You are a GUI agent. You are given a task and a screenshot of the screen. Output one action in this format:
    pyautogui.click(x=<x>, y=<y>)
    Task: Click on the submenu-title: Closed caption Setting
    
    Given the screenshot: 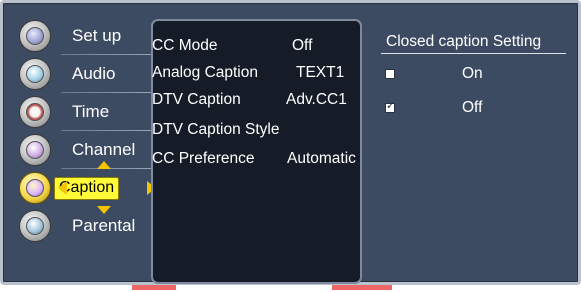 What is the action you would take?
    pyautogui.click(x=473, y=40)
    